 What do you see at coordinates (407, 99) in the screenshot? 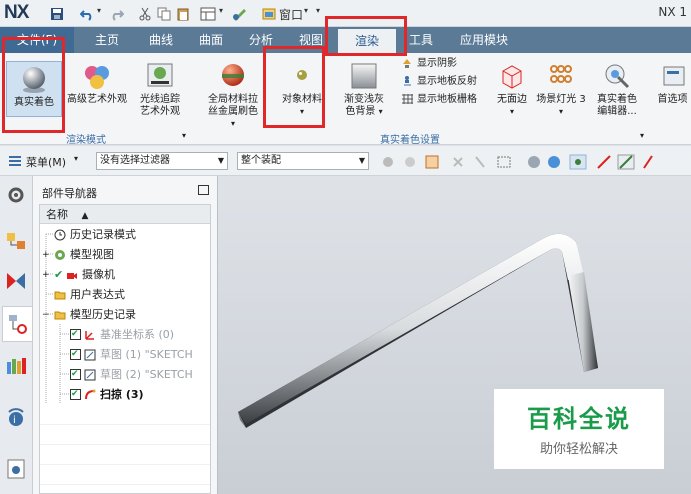
I see `grid-icon` at bounding box center [407, 99].